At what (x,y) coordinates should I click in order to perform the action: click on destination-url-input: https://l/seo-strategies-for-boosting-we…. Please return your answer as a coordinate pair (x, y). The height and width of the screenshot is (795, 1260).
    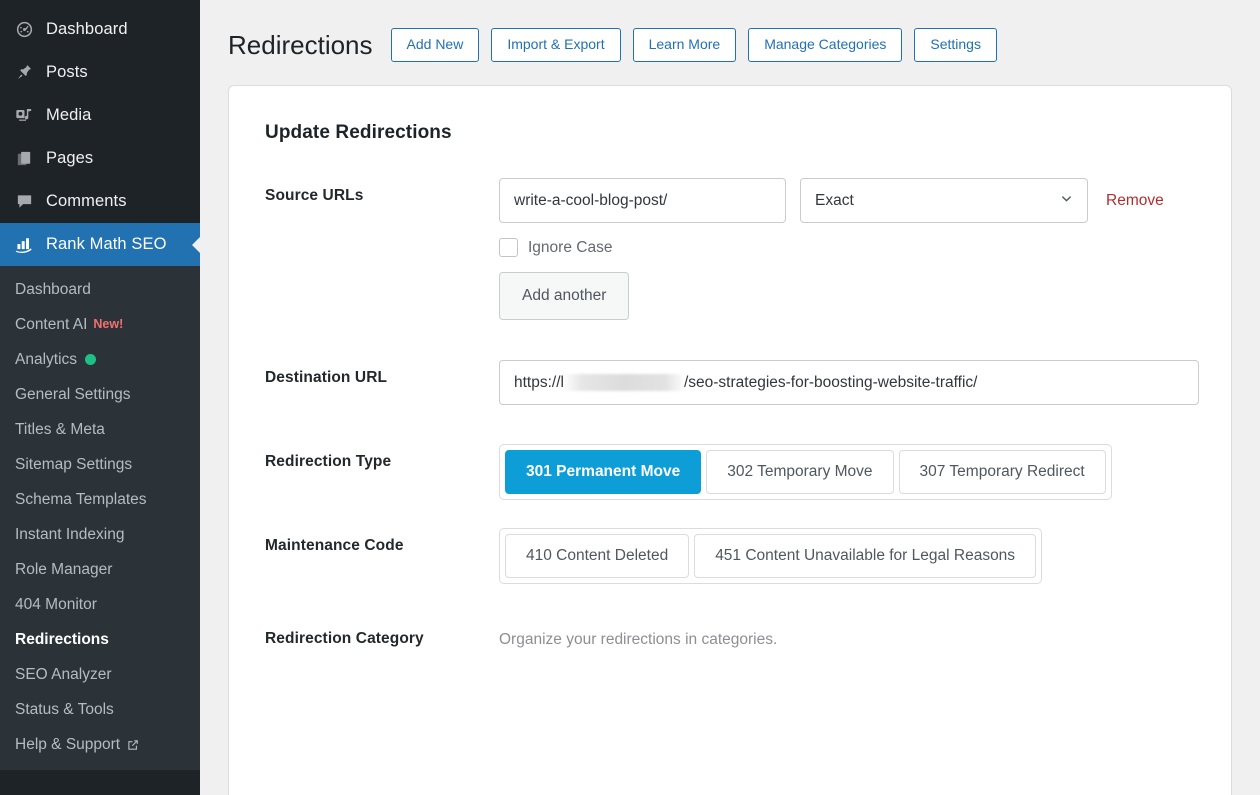
    Looking at the image, I should click on (849, 382).